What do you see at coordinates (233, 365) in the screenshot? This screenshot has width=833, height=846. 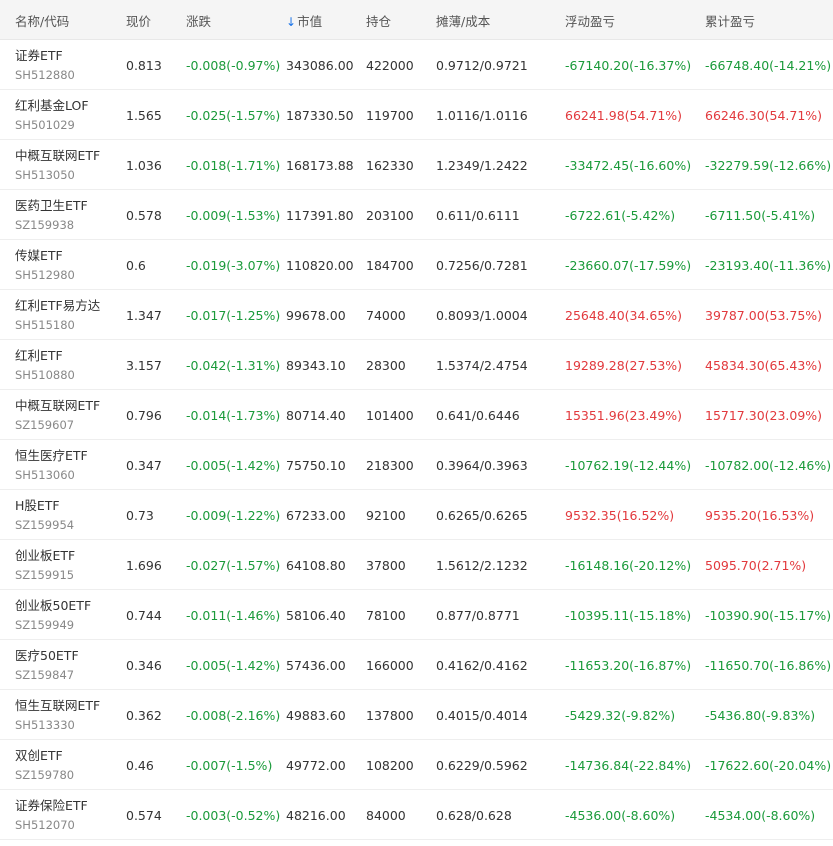 I see `change-cell: -0.042(-1.31%)` at bounding box center [233, 365].